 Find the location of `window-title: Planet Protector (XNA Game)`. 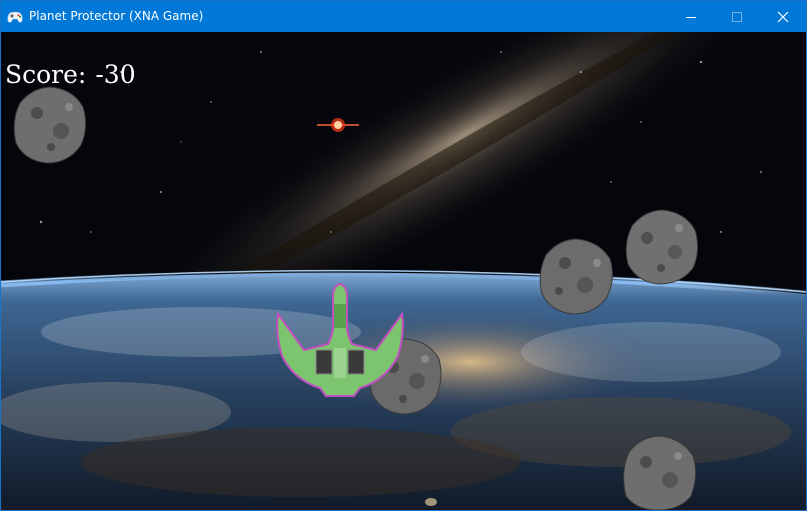

window-title: Planet Protector (XNA Game) is located at coordinates (116, 16).